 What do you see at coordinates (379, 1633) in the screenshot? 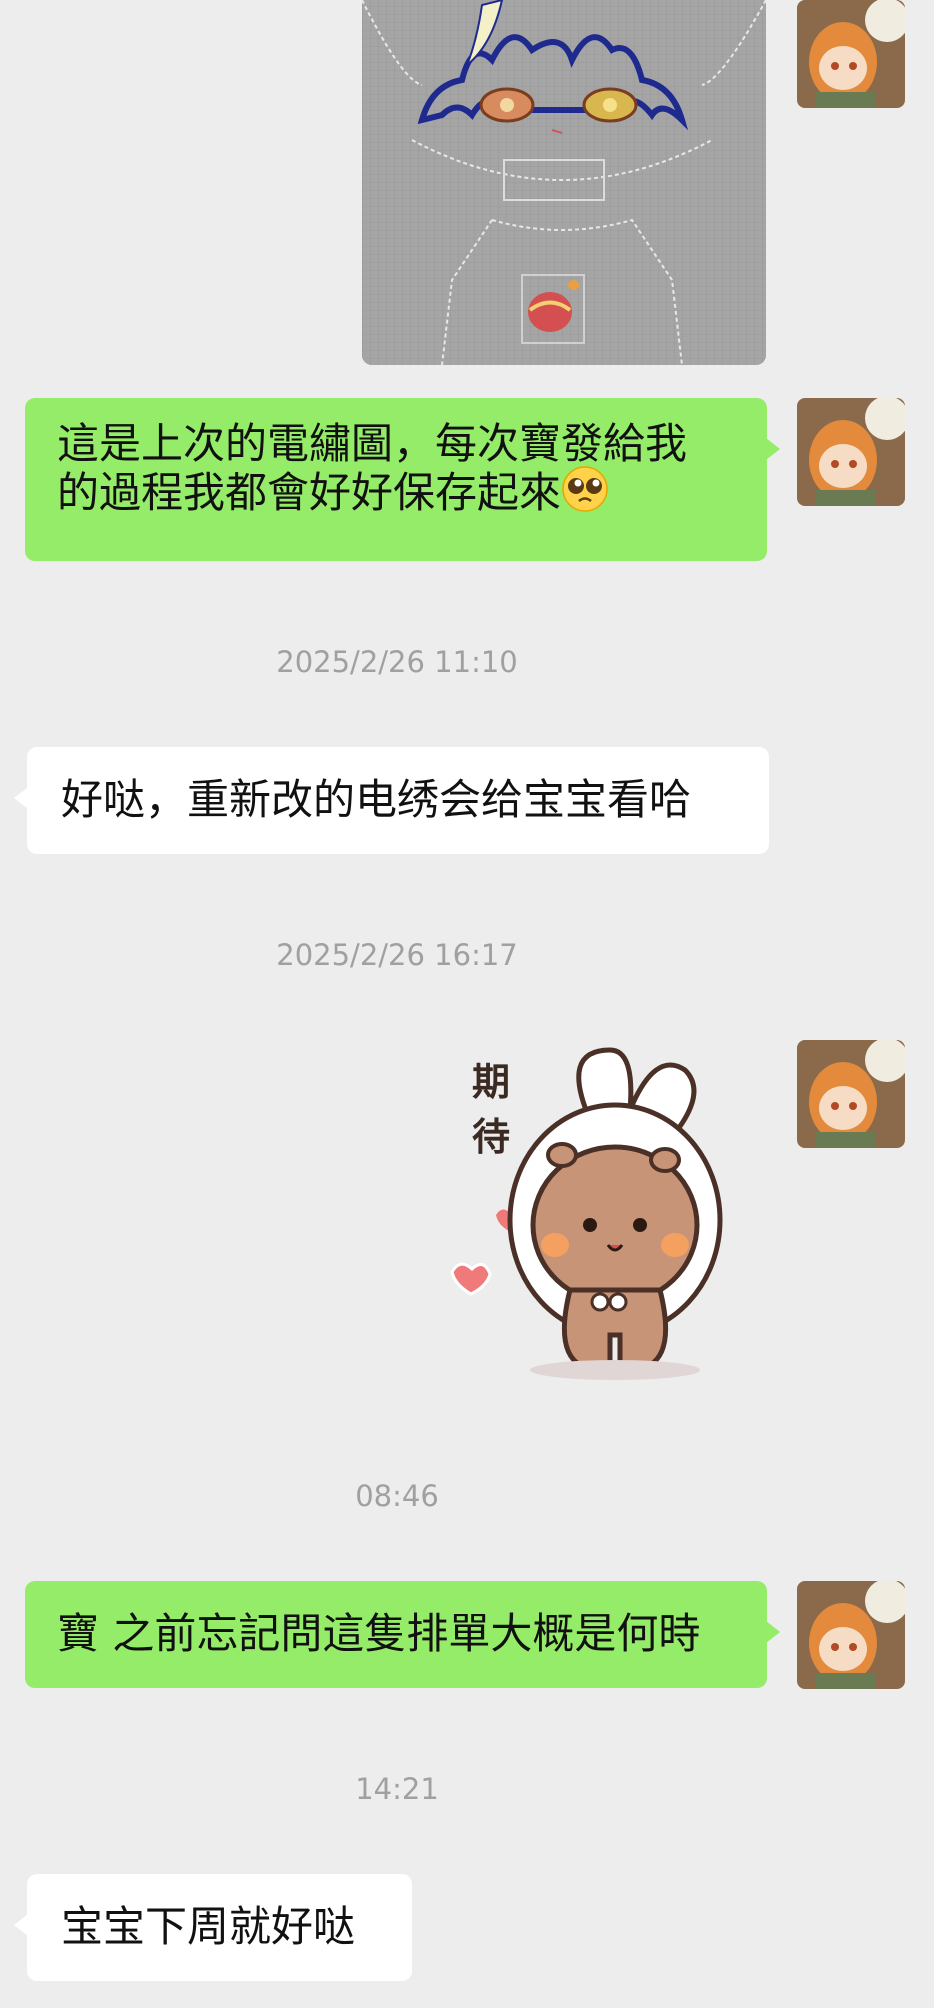
I see `message-text: 寶 之前忘記問這隻排單大概是何時` at bounding box center [379, 1633].